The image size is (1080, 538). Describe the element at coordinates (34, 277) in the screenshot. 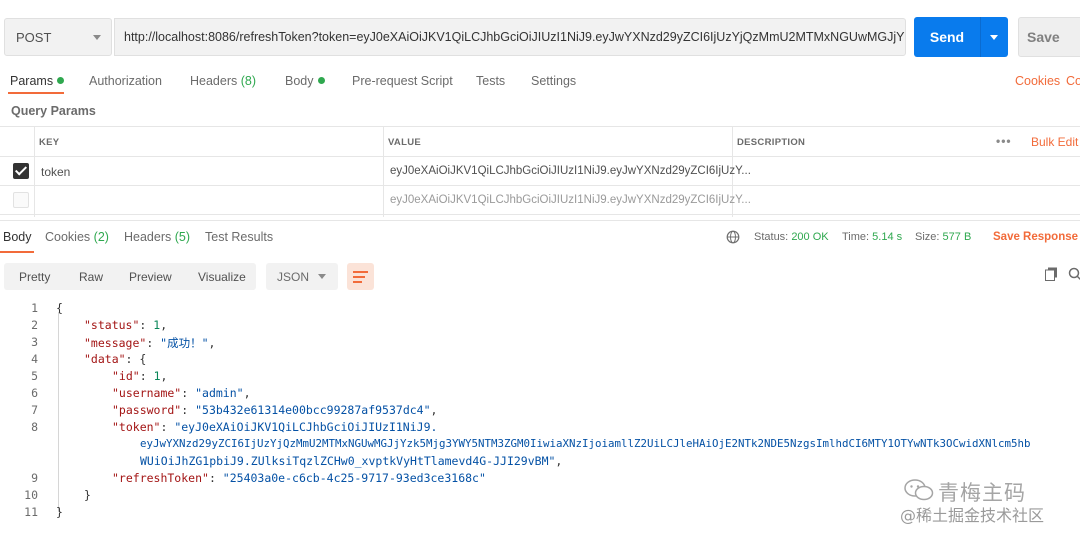

I see `view-mode-pretty: Pretty` at that location.